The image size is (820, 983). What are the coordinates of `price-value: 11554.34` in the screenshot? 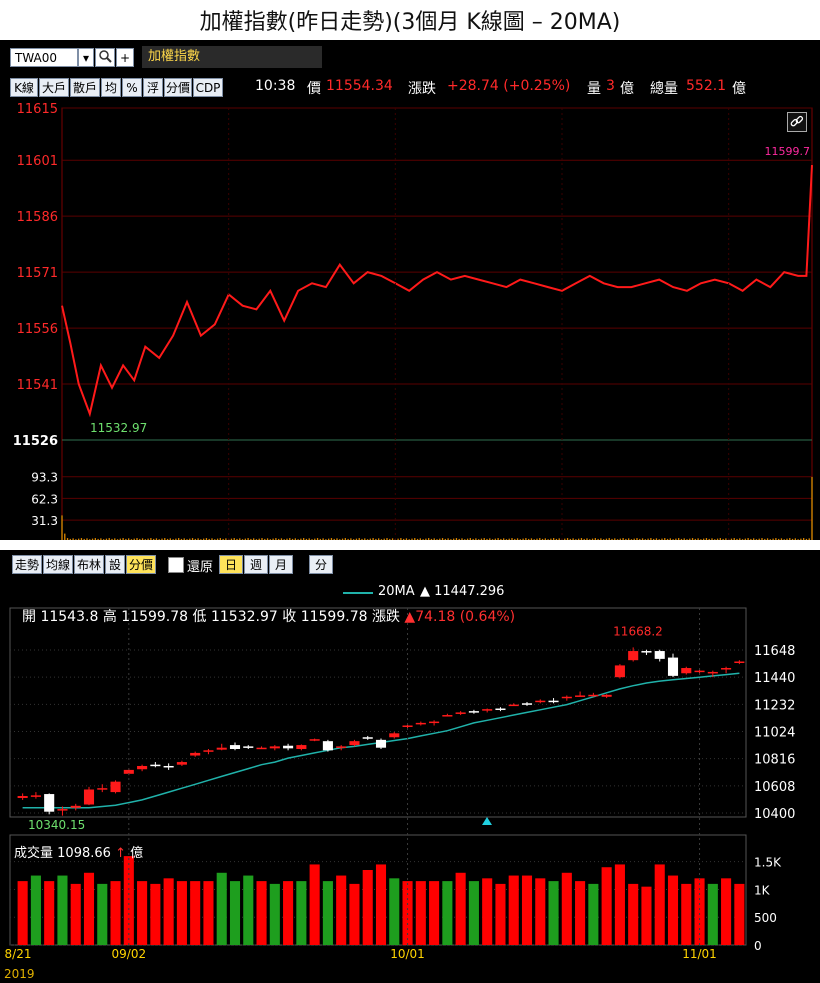 It's located at (359, 86).